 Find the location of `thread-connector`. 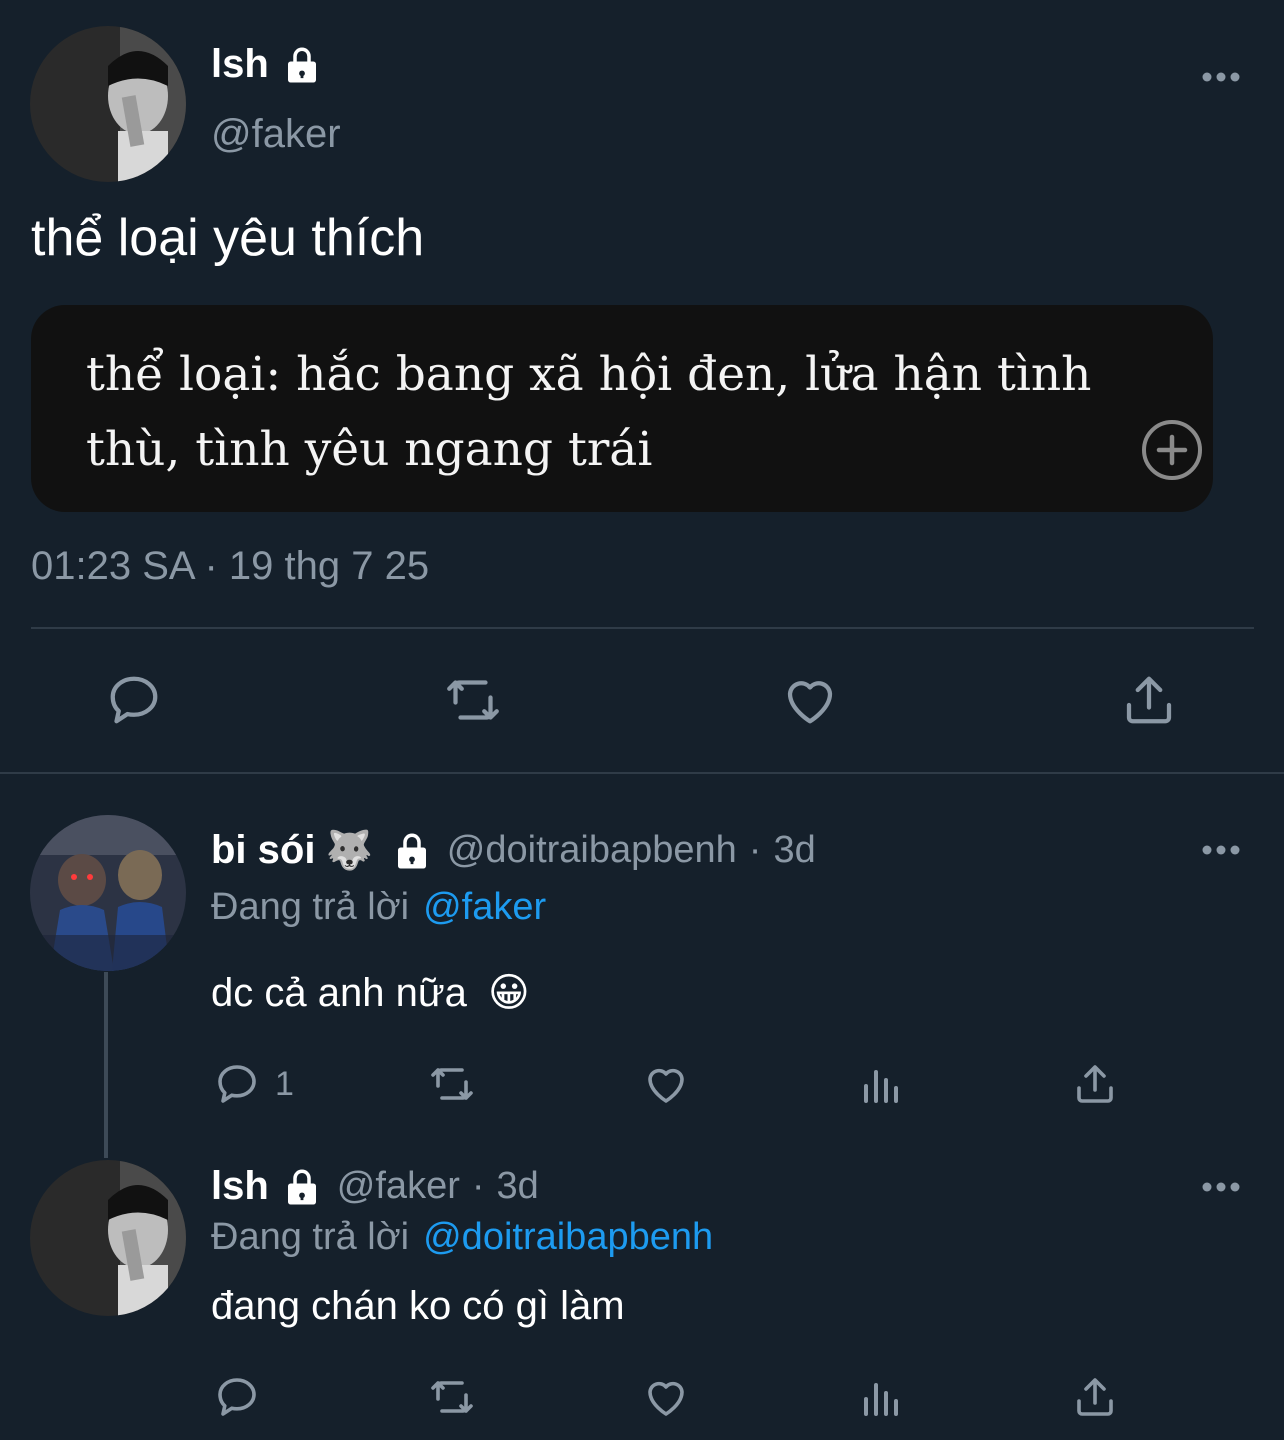

thread-connector is located at coordinates (106, 1065).